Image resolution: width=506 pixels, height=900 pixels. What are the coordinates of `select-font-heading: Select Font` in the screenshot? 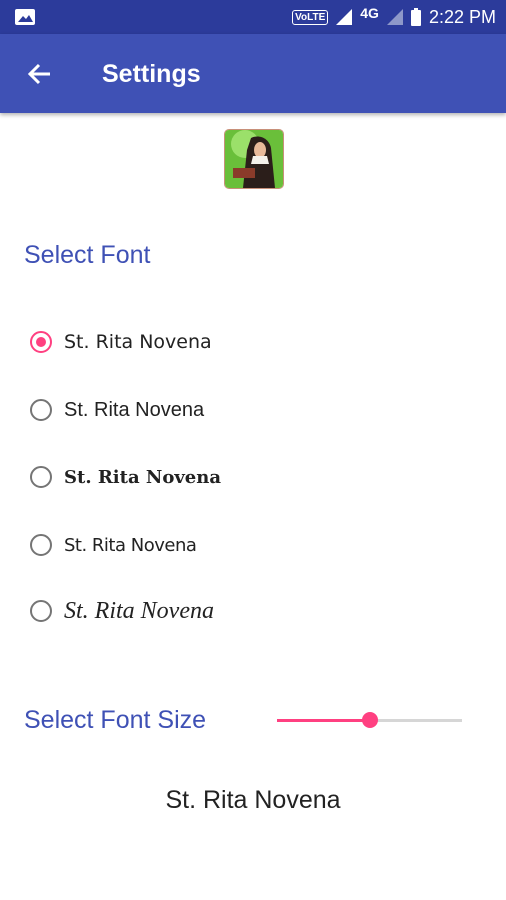 It's located at (87, 255).